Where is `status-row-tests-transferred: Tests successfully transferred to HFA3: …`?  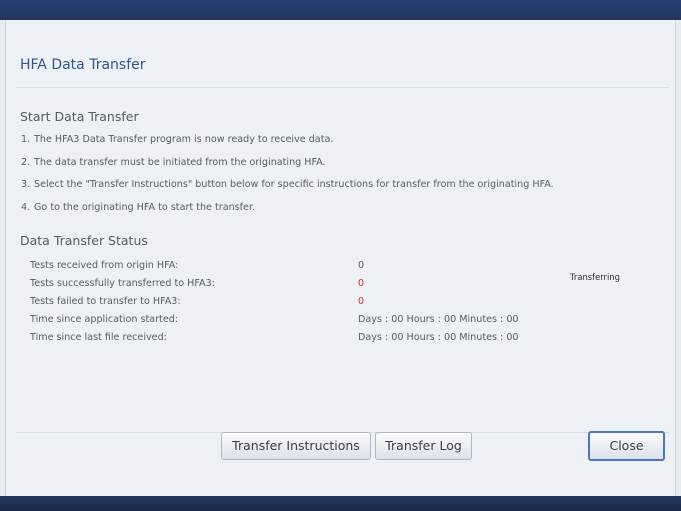
status-row-tests-transferred: Tests successfully transferred to HFA3: … is located at coordinates (340, 287).